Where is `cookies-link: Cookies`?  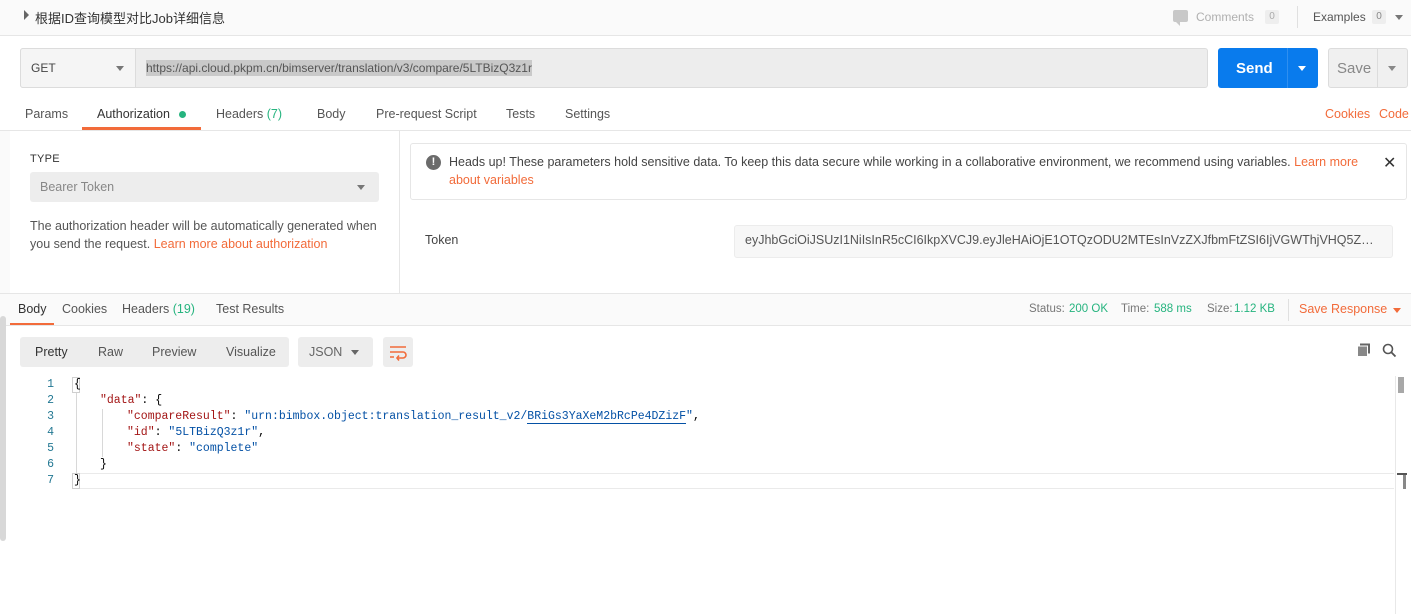
cookies-link: Cookies is located at coordinates (1347, 114).